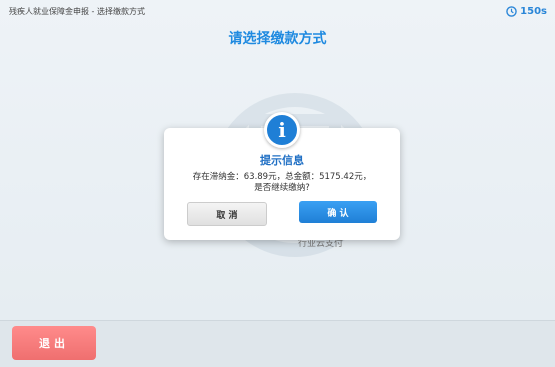  I want to click on confirm-button: 确 认, so click(338, 212).